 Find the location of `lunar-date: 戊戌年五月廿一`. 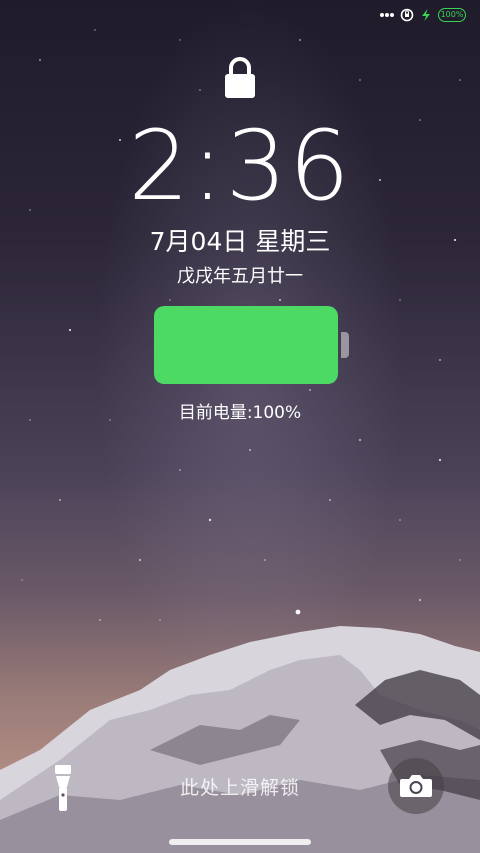

lunar-date: 戊戌年五月廿一 is located at coordinates (240, 276).